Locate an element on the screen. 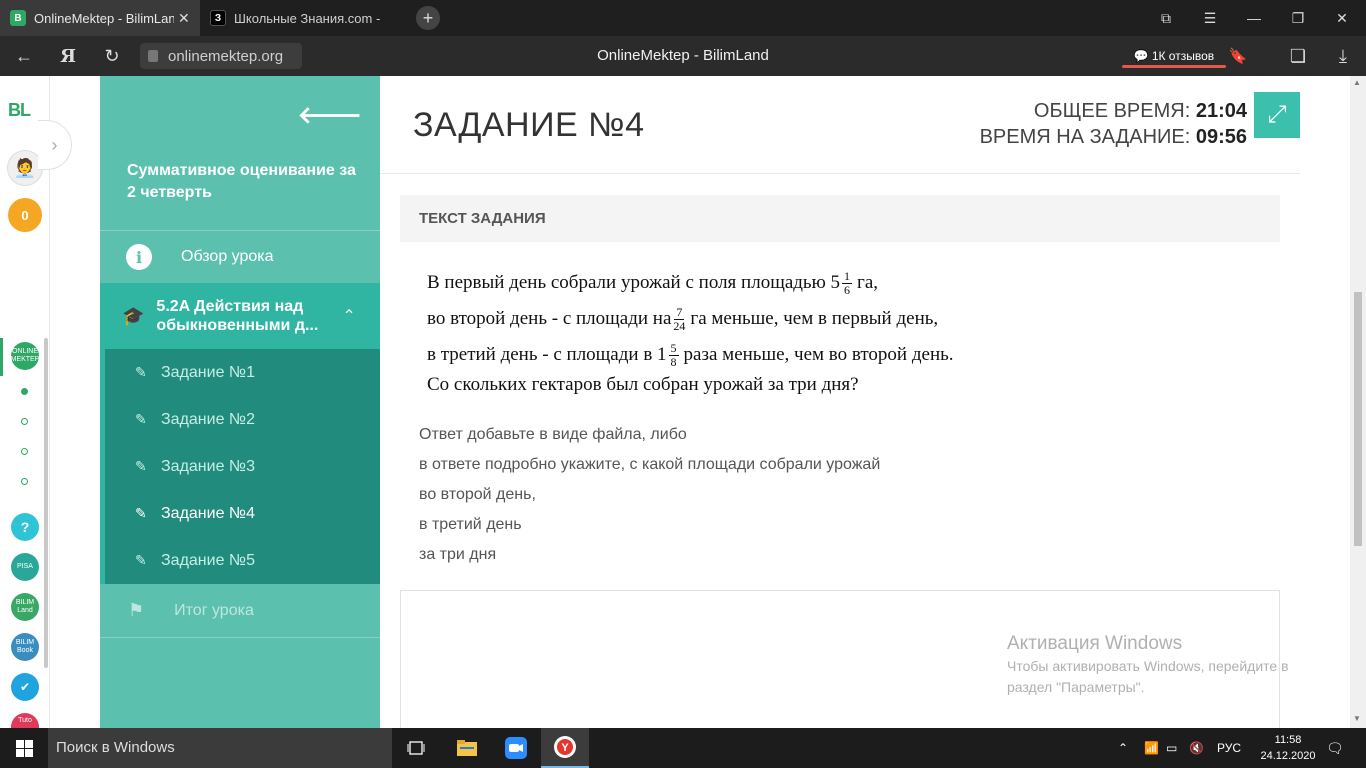 The height and width of the screenshot is (768, 1366). problem-text-part: в третий день - с площади в 1 is located at coordinates (547, 354).